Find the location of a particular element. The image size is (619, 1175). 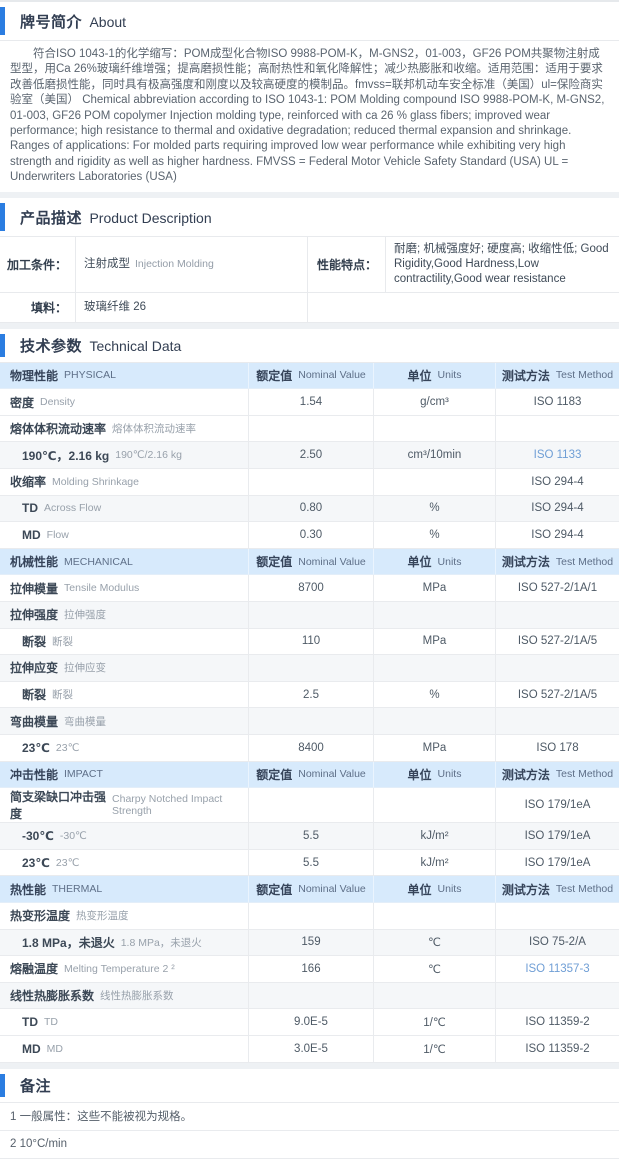

param-value: 0.80 is located at coordinates (310, 509).